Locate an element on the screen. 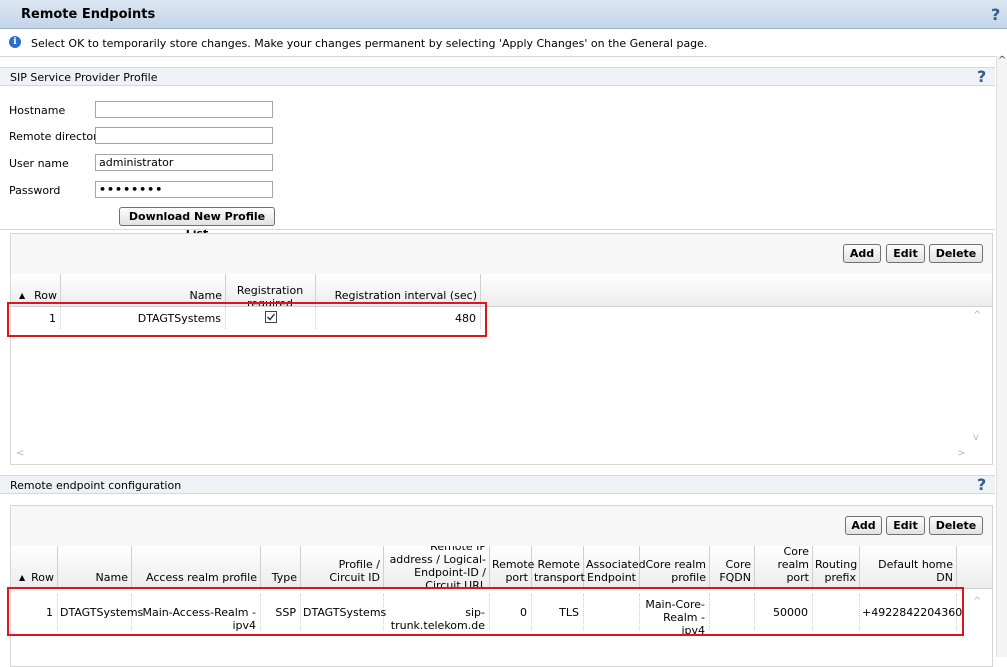  col-access-realm: Access realm profile is located at coordinates (196, 567).